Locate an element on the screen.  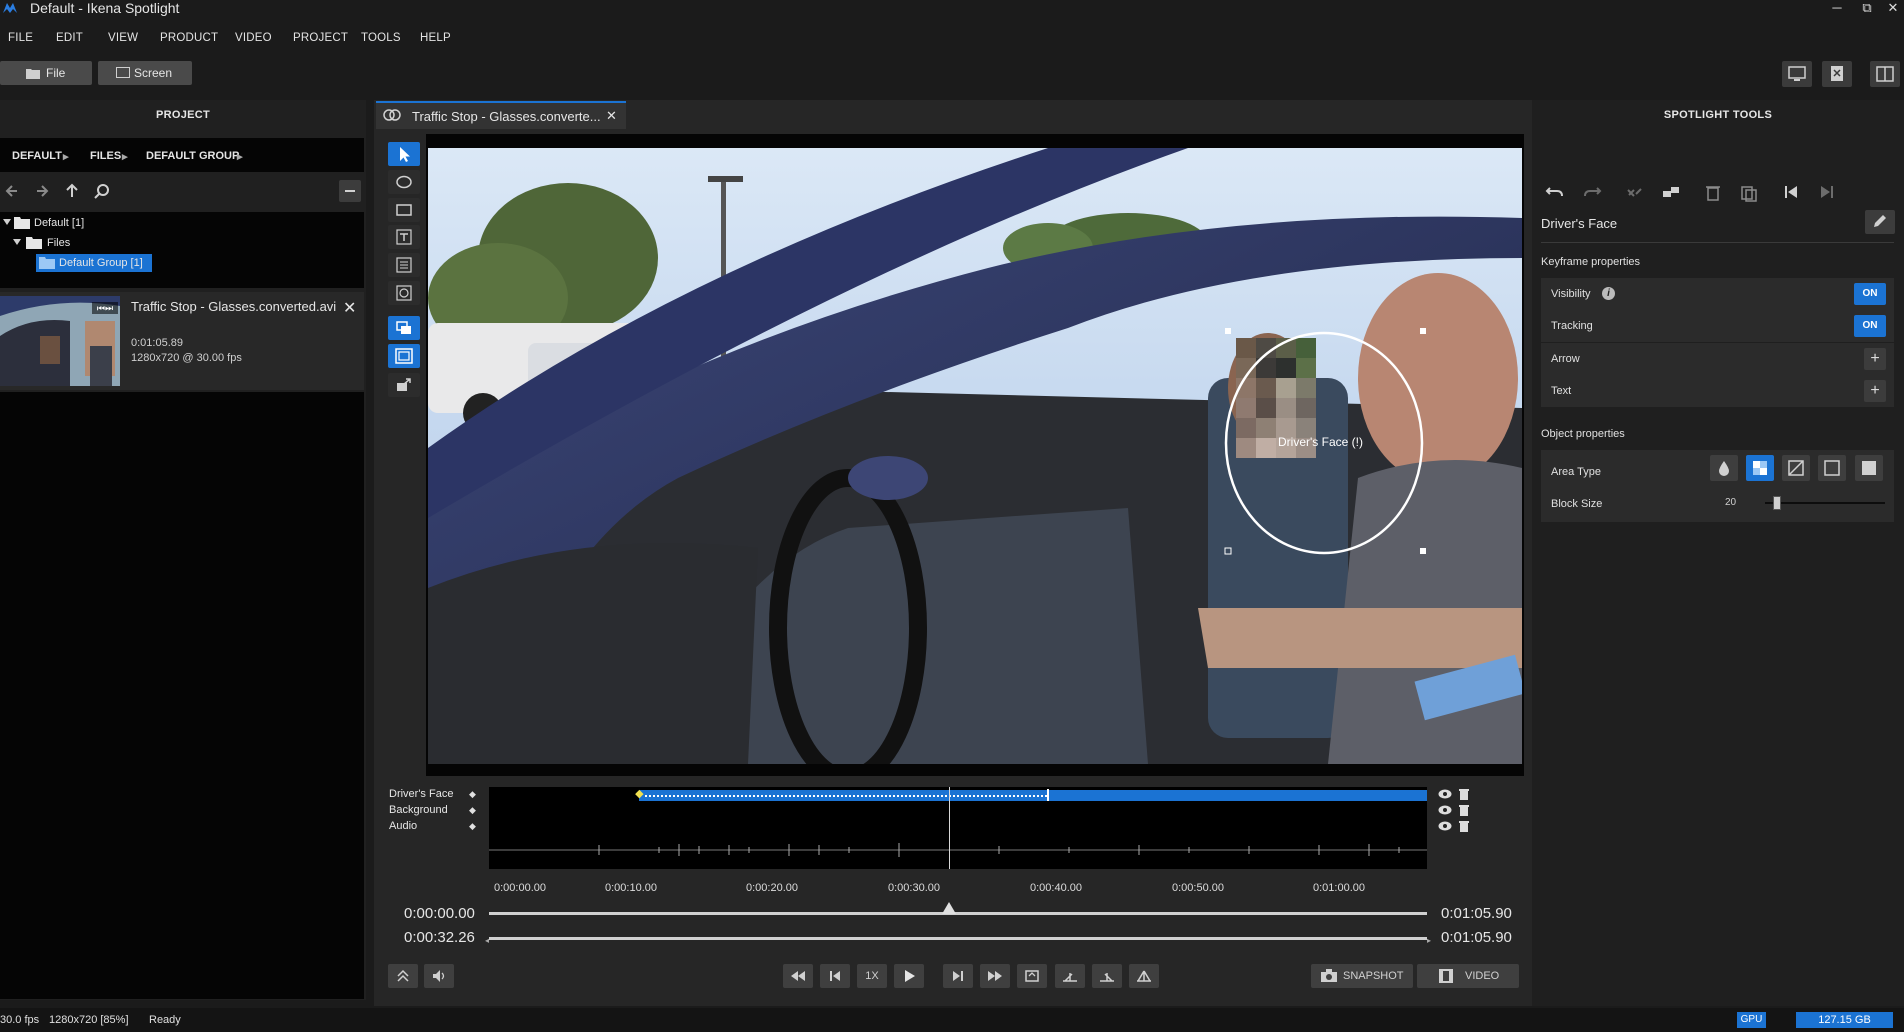
undo-button is located at coordinates (1555, 192).